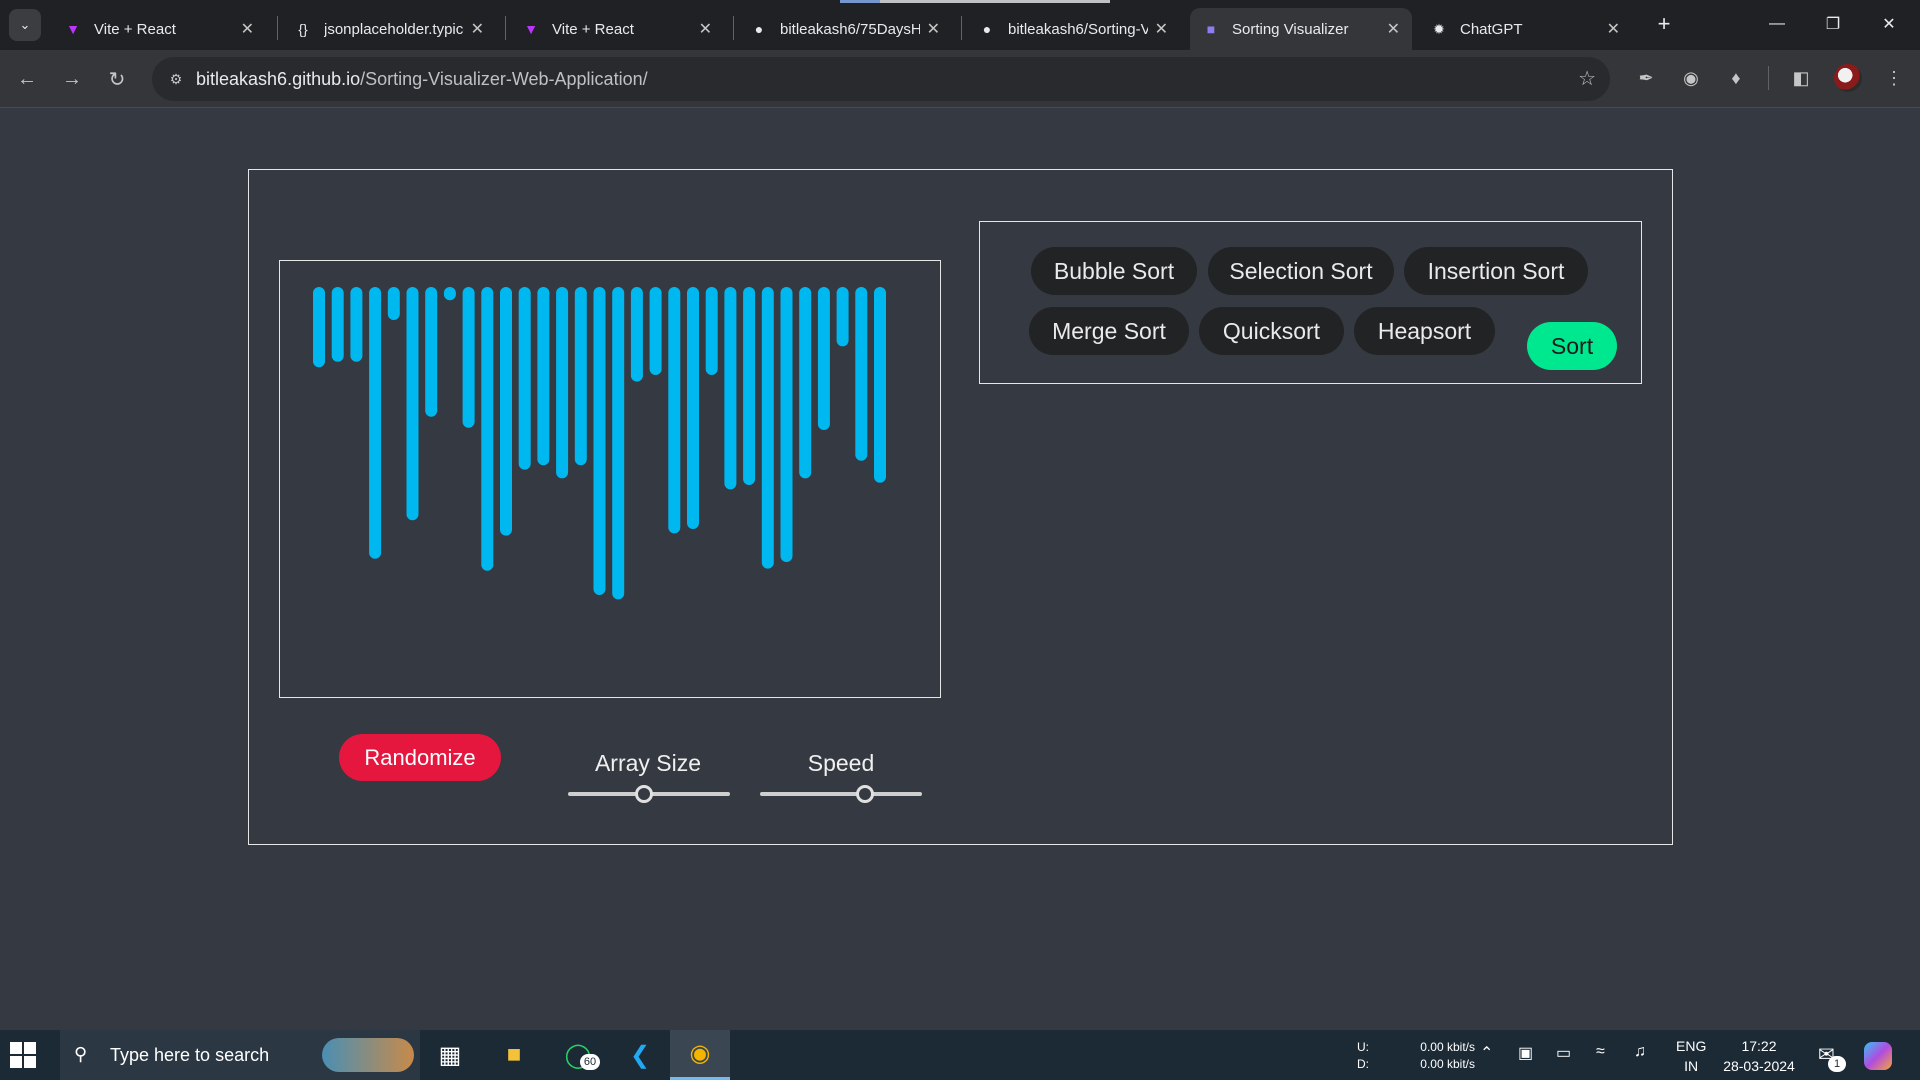  What do you see at coordinates (1691, 1056) in the screenshot?
I see `language-indicator: ENG IN` at bounding box center [1691, 1056].